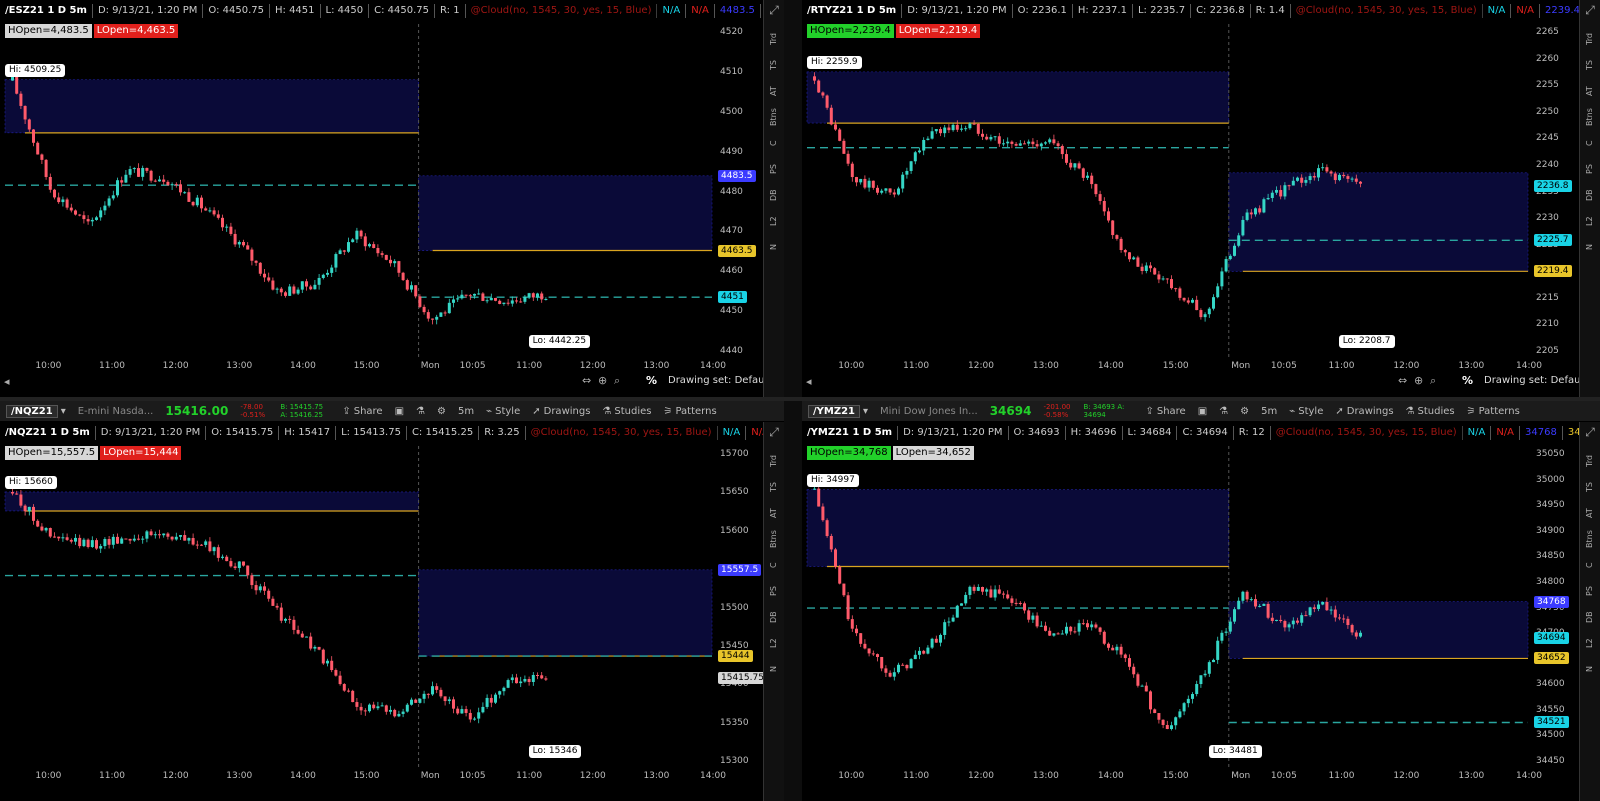 The height and width of the screenshot is (801, 1600). What do you see at coordinates (734, 492) in the screenshot?
I see `price-scale-label: 15650` at bounding box center [734, 492].